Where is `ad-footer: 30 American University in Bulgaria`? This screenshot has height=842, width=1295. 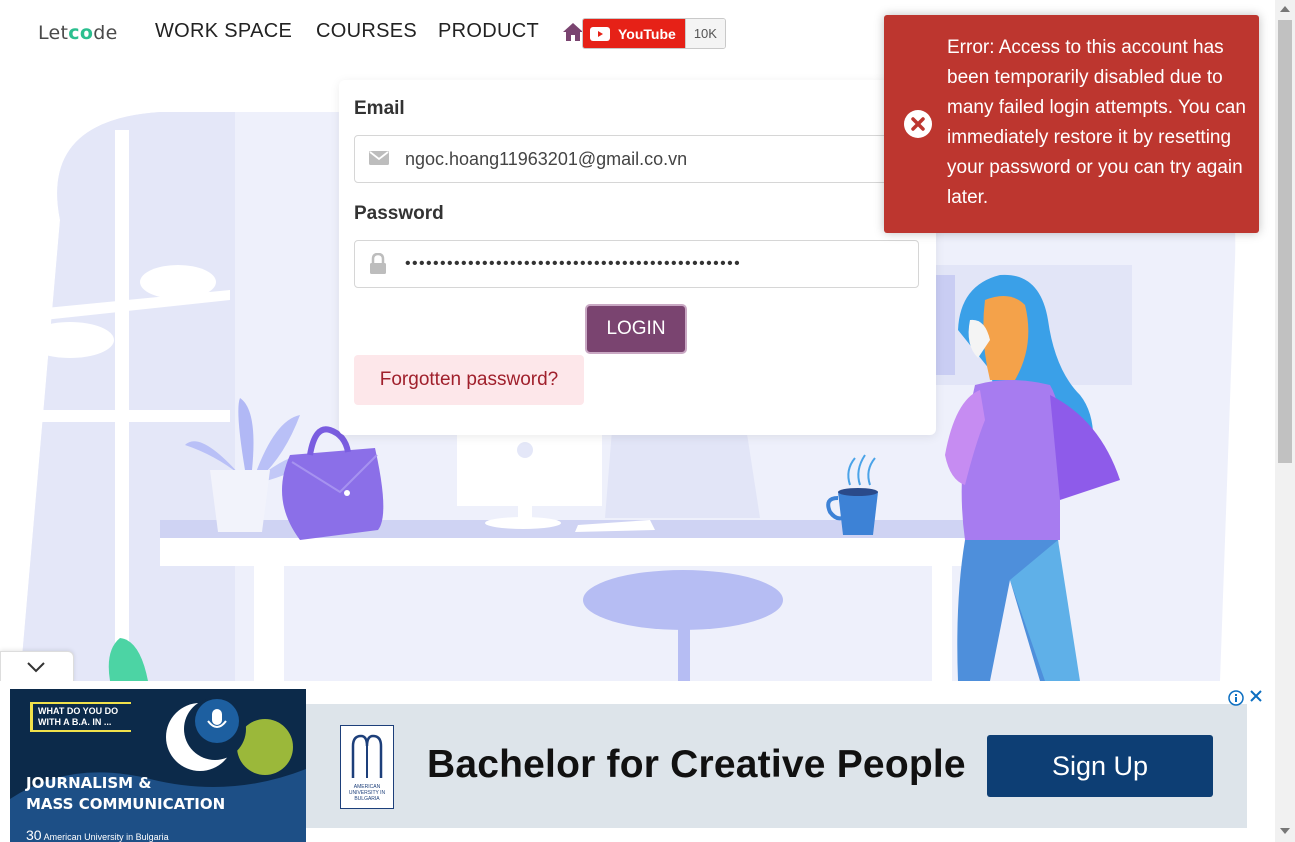 ad-footer: 30 American University in Bulgaria is located at coordinates (97, 834).